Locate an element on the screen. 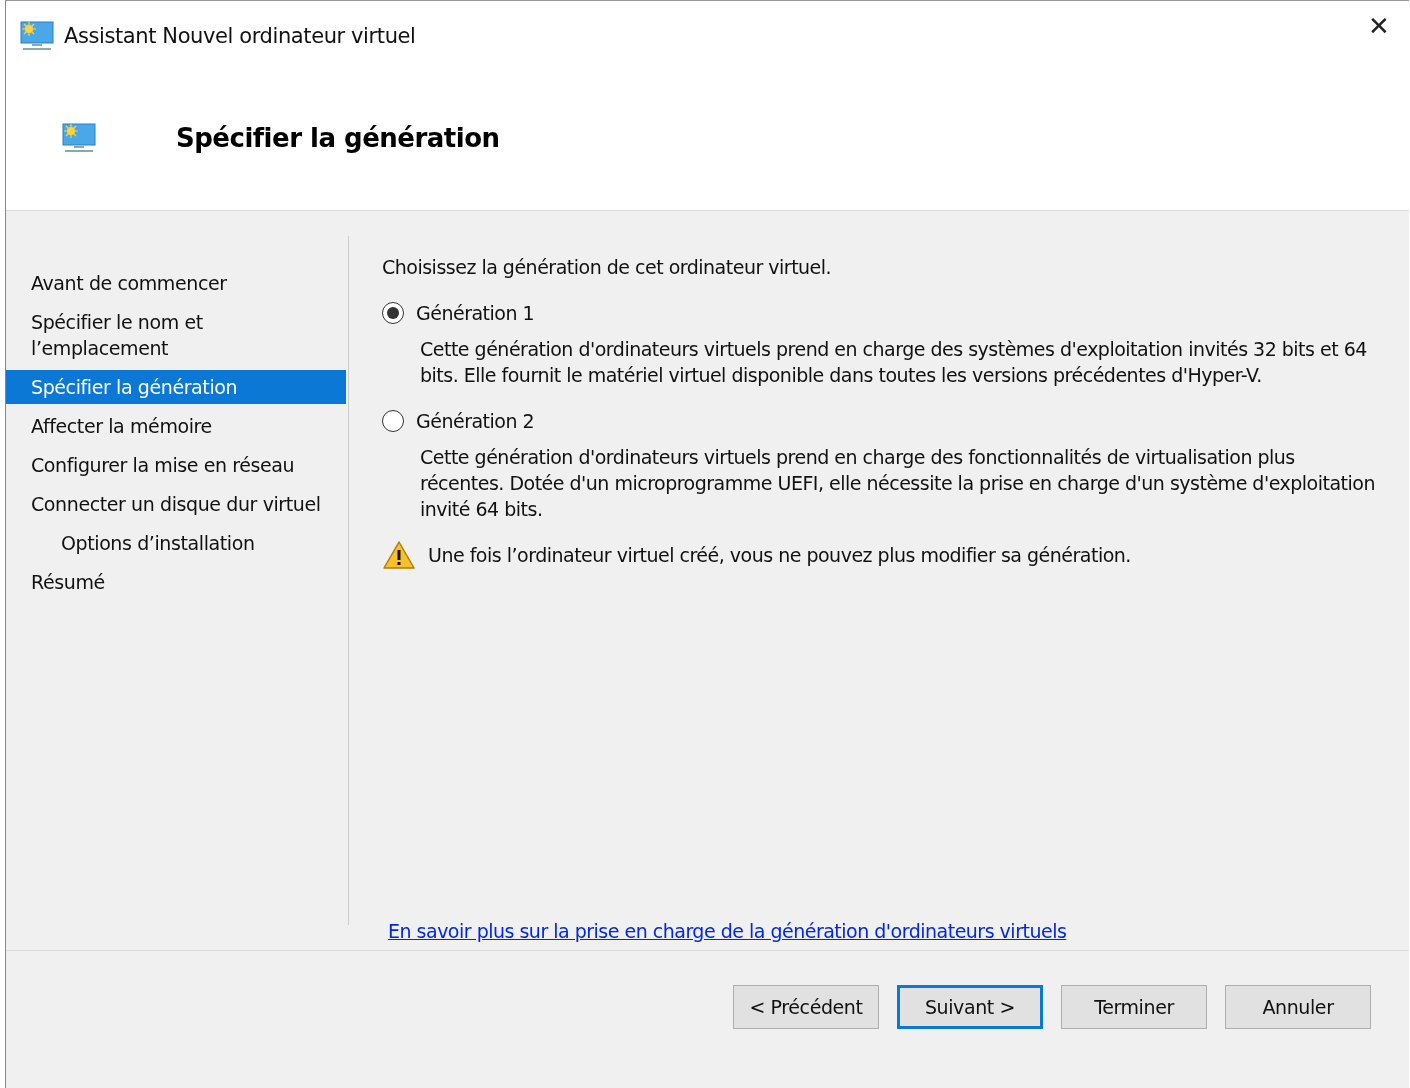  wizard-button: Annuler is located at coordinates (1298, 1007).